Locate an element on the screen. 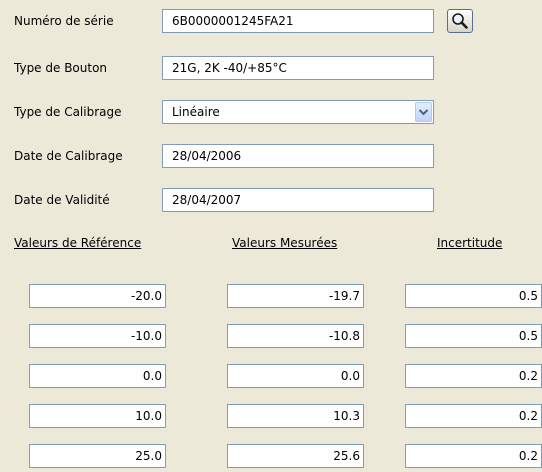  button-type-field: 21G, 2K -40/+85°C is located at coordinates (298, 68).